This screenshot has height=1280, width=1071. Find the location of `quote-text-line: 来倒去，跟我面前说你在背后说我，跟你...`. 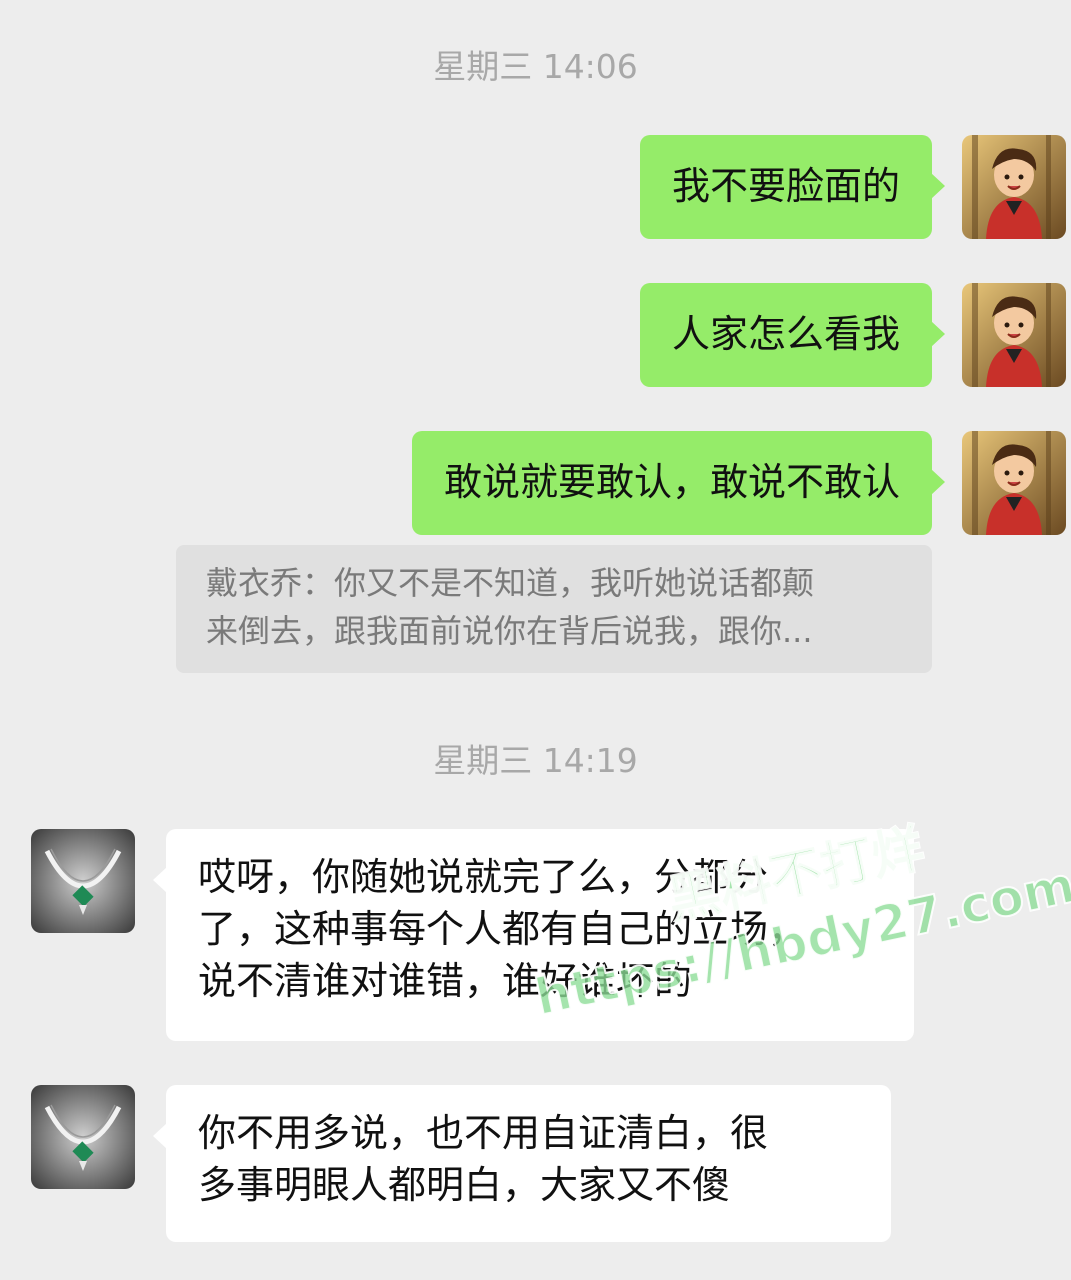

quote-text-line: 来倒去，跟我面前说你在背后说我，跟你... is located at coordinates (509, 631).